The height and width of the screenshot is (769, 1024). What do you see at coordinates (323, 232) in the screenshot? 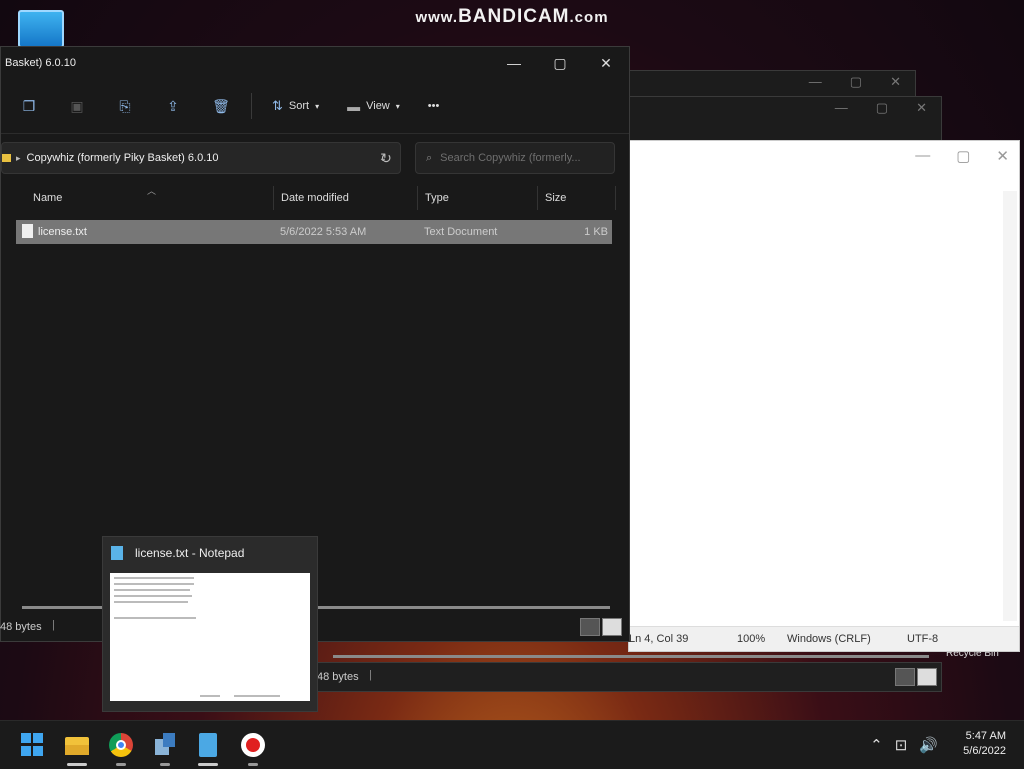
I see `file-date: 5/6/2022 5:53 AM` at bounding box center [323, 232].